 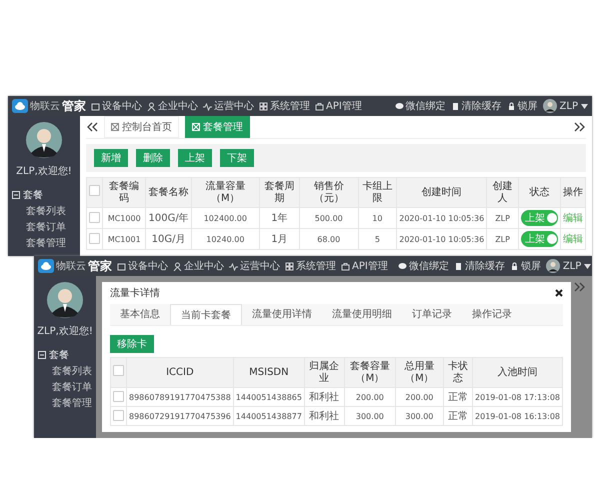 I want to click on dialog-tab: 操作记录, so click(x=492, y=314).